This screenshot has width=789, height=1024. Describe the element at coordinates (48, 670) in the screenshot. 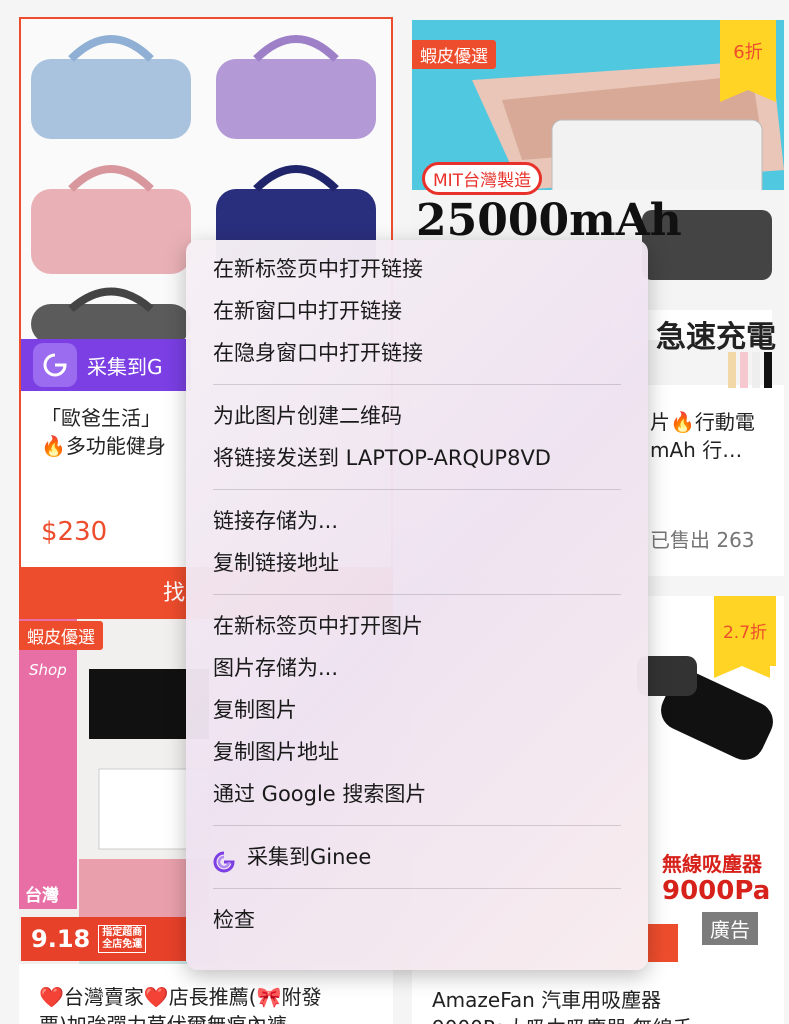

I see `shop-label: Shop` at that location.